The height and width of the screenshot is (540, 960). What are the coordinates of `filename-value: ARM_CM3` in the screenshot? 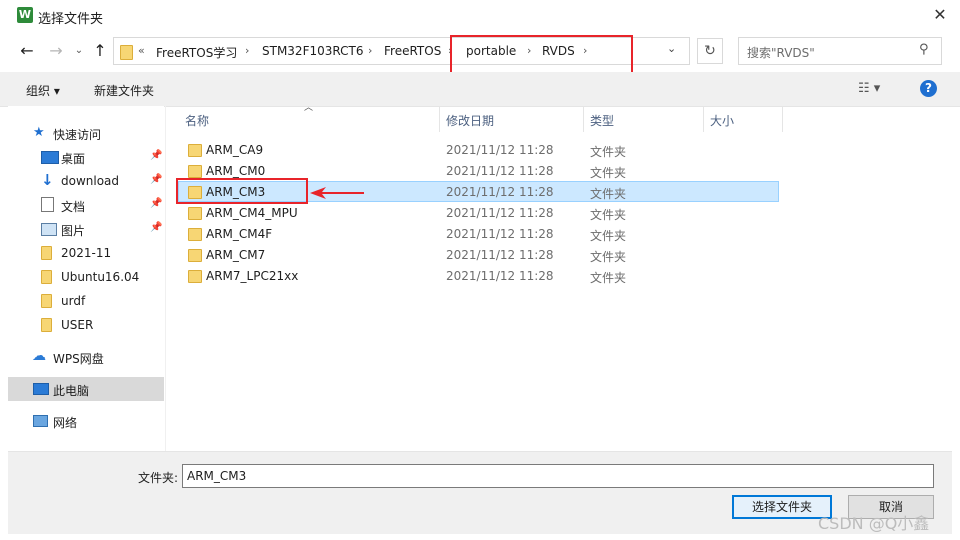 It's located at (217, 476).